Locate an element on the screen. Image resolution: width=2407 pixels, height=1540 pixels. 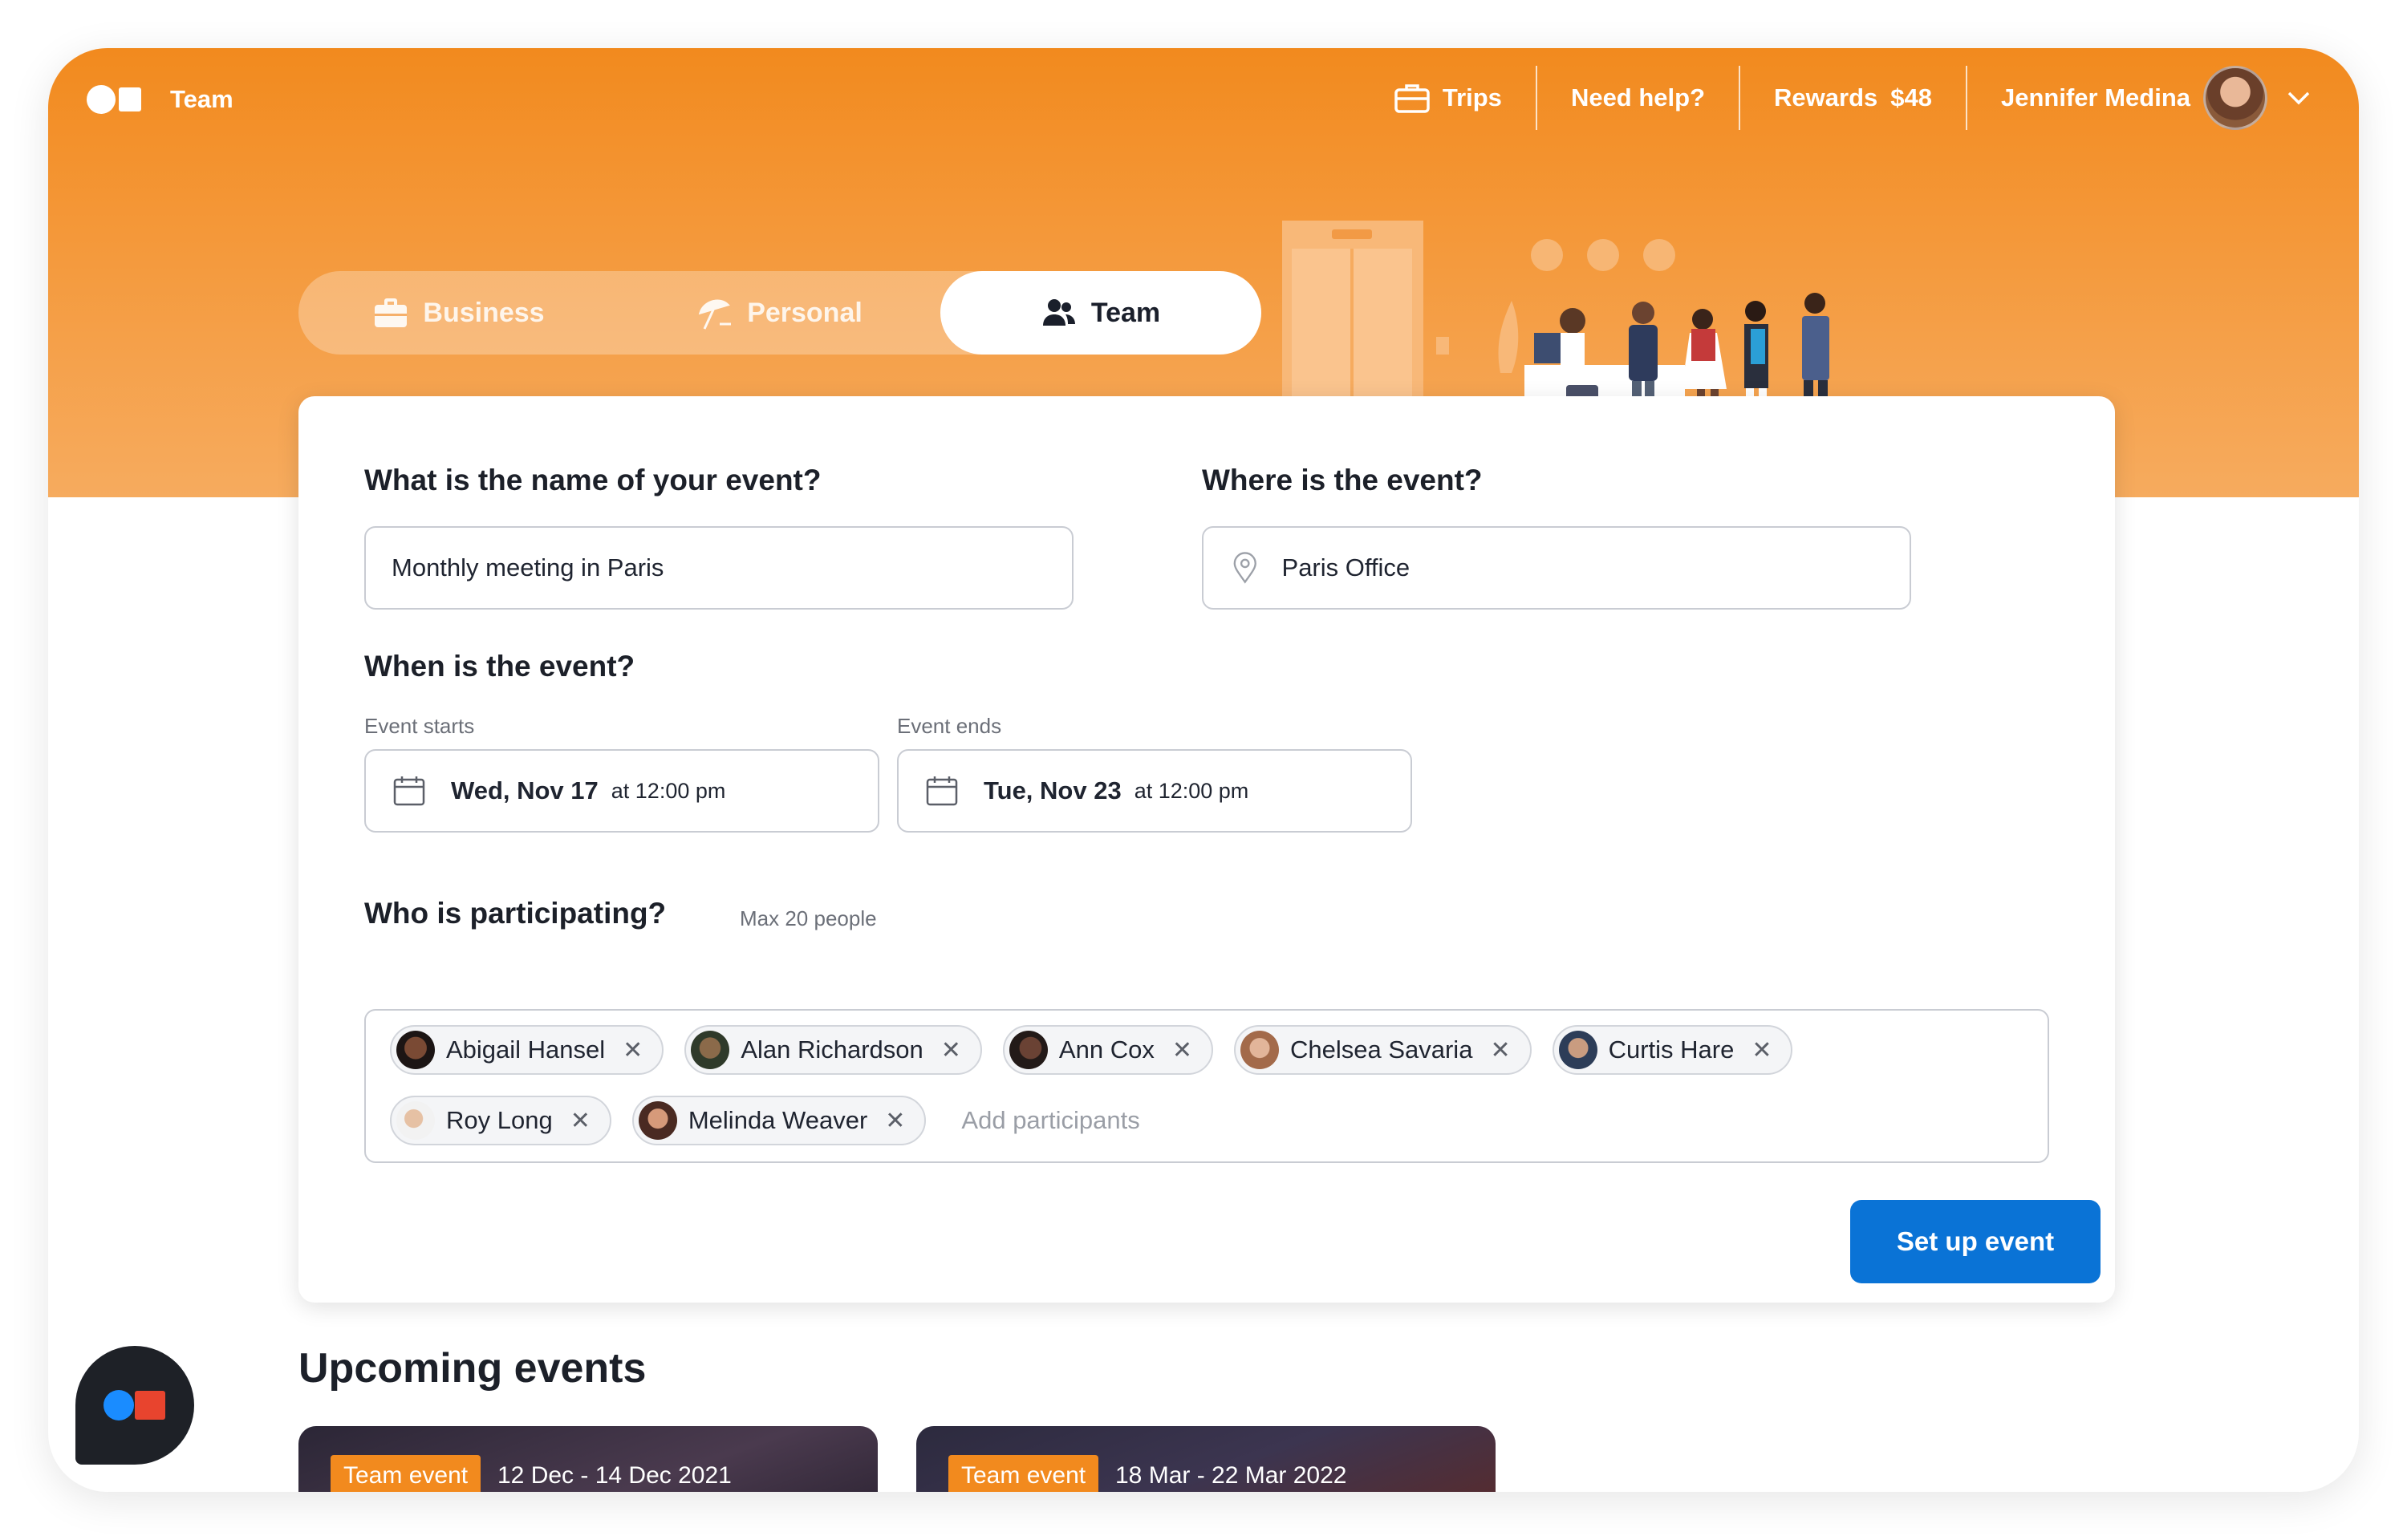
tab-business: Business is located at coordinates (459, 313).